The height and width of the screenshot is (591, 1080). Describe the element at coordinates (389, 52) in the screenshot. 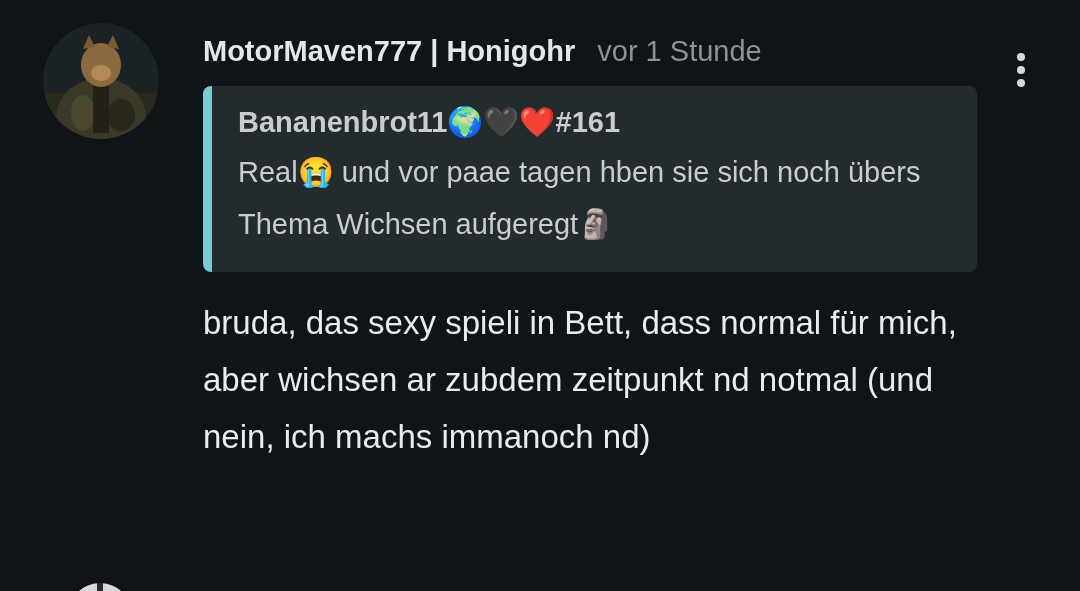

I see `author-name: MotorMaven777 | Honigohr` at that location.